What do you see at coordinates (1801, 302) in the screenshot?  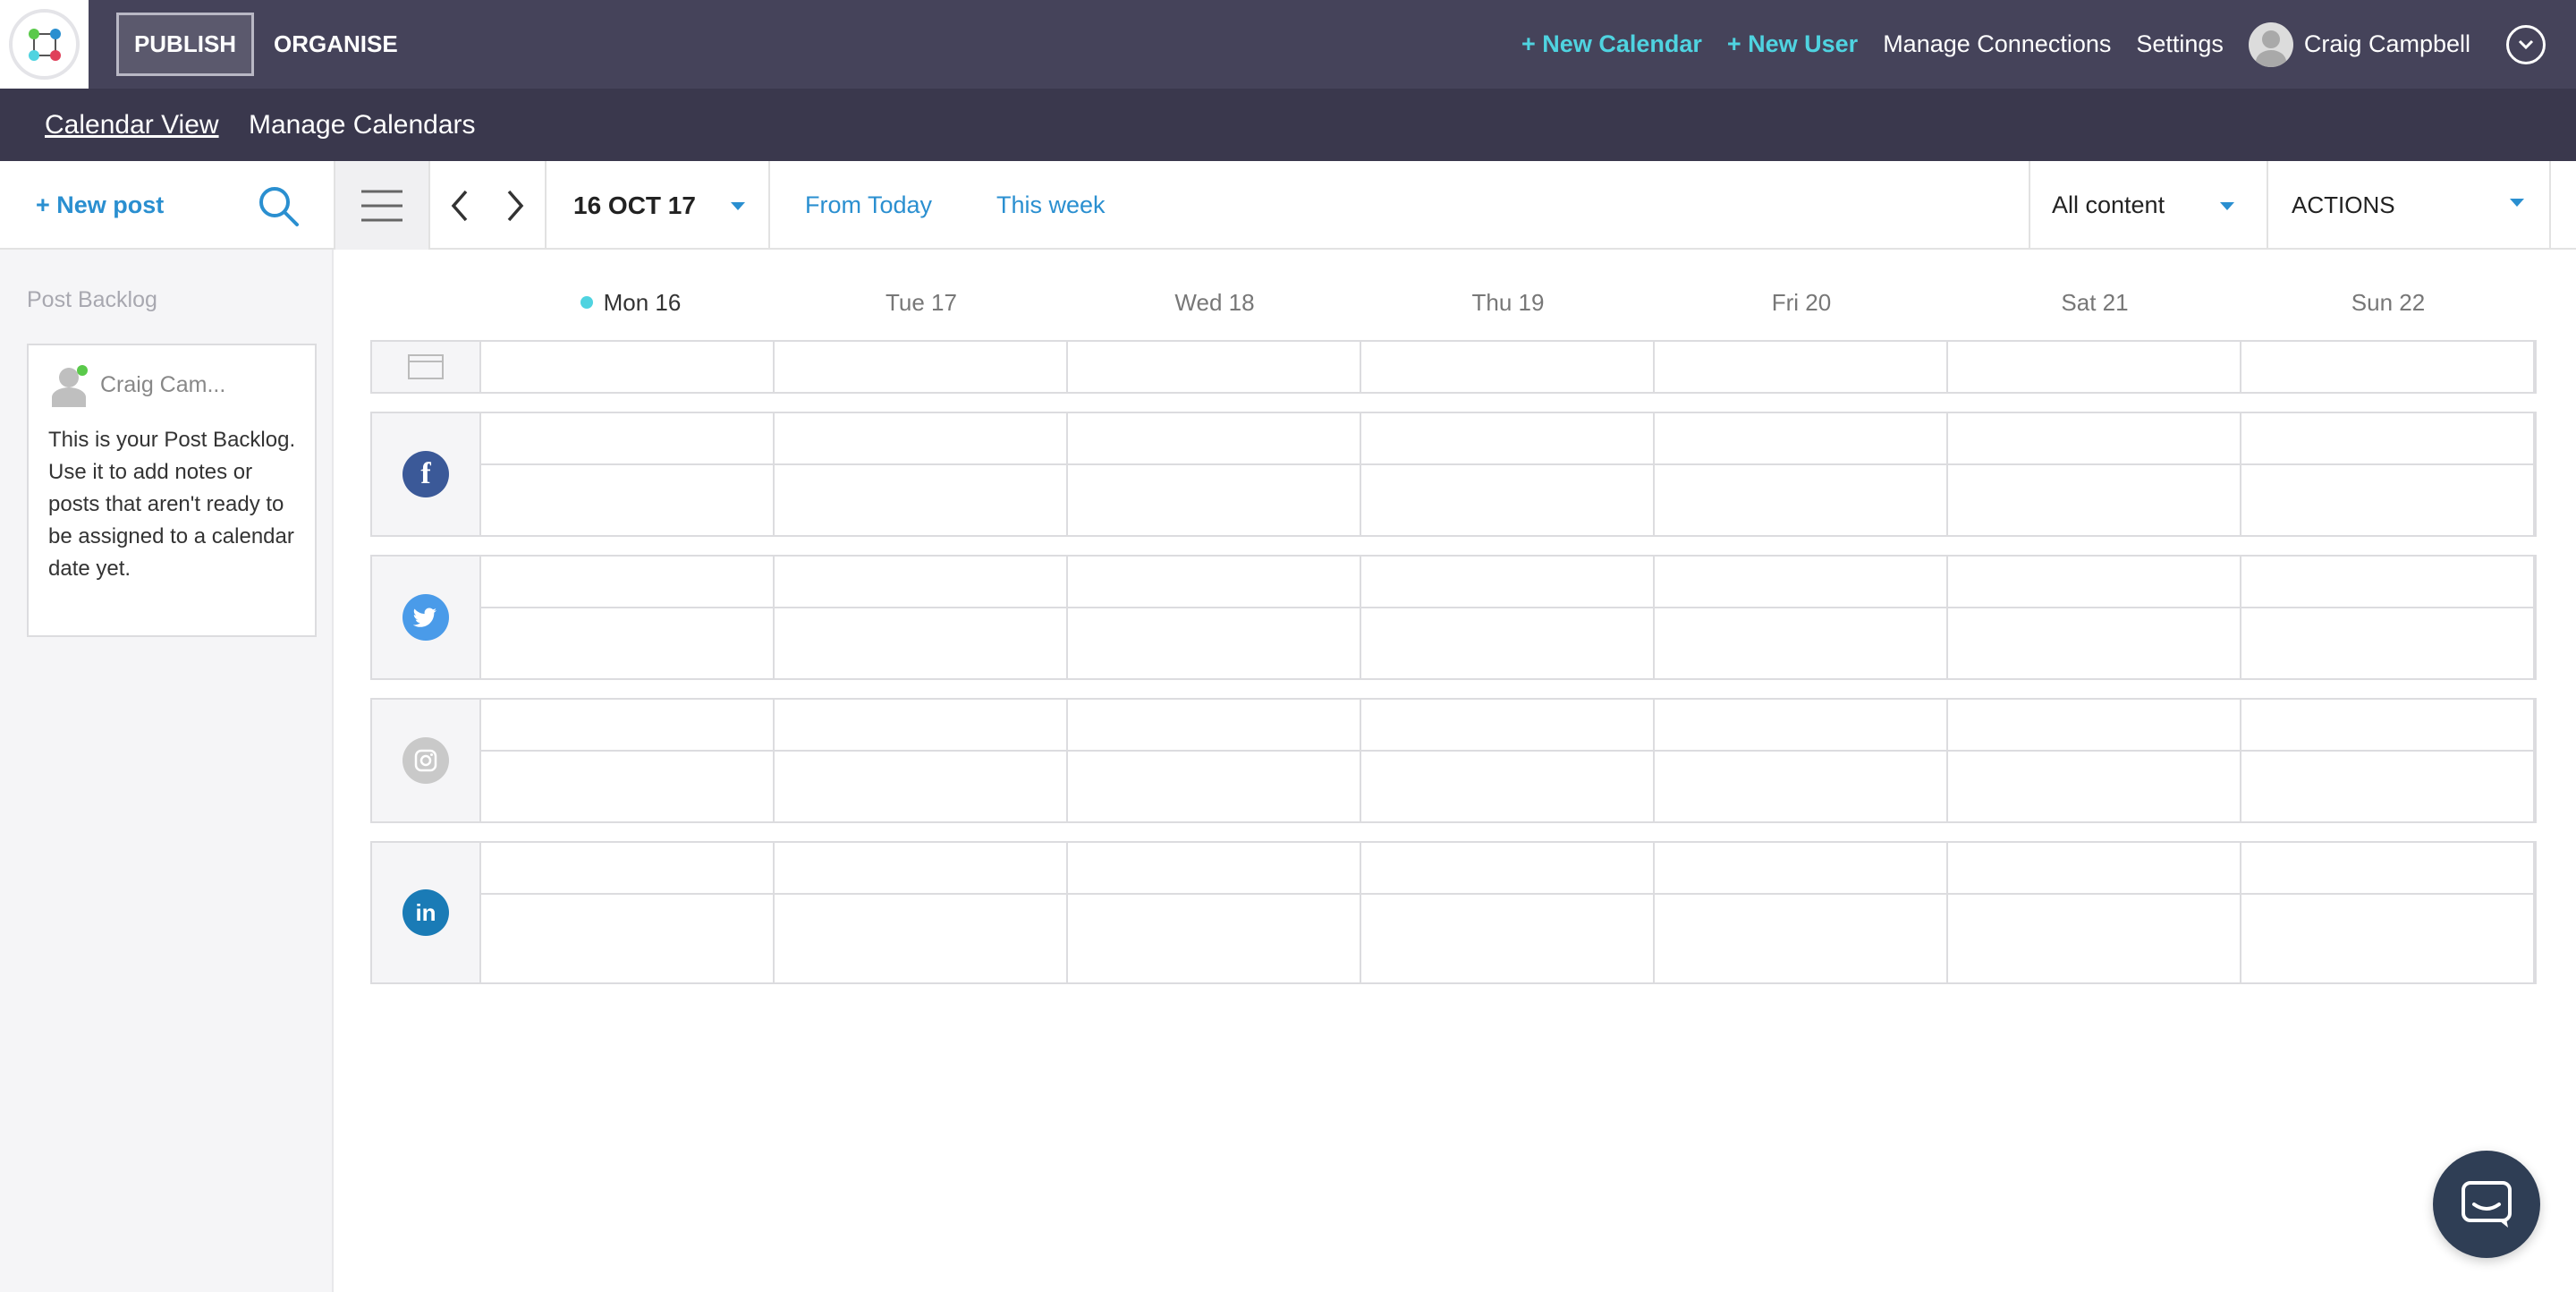 I see `day-header: Fri 20` at bounding box center [1801, 302].